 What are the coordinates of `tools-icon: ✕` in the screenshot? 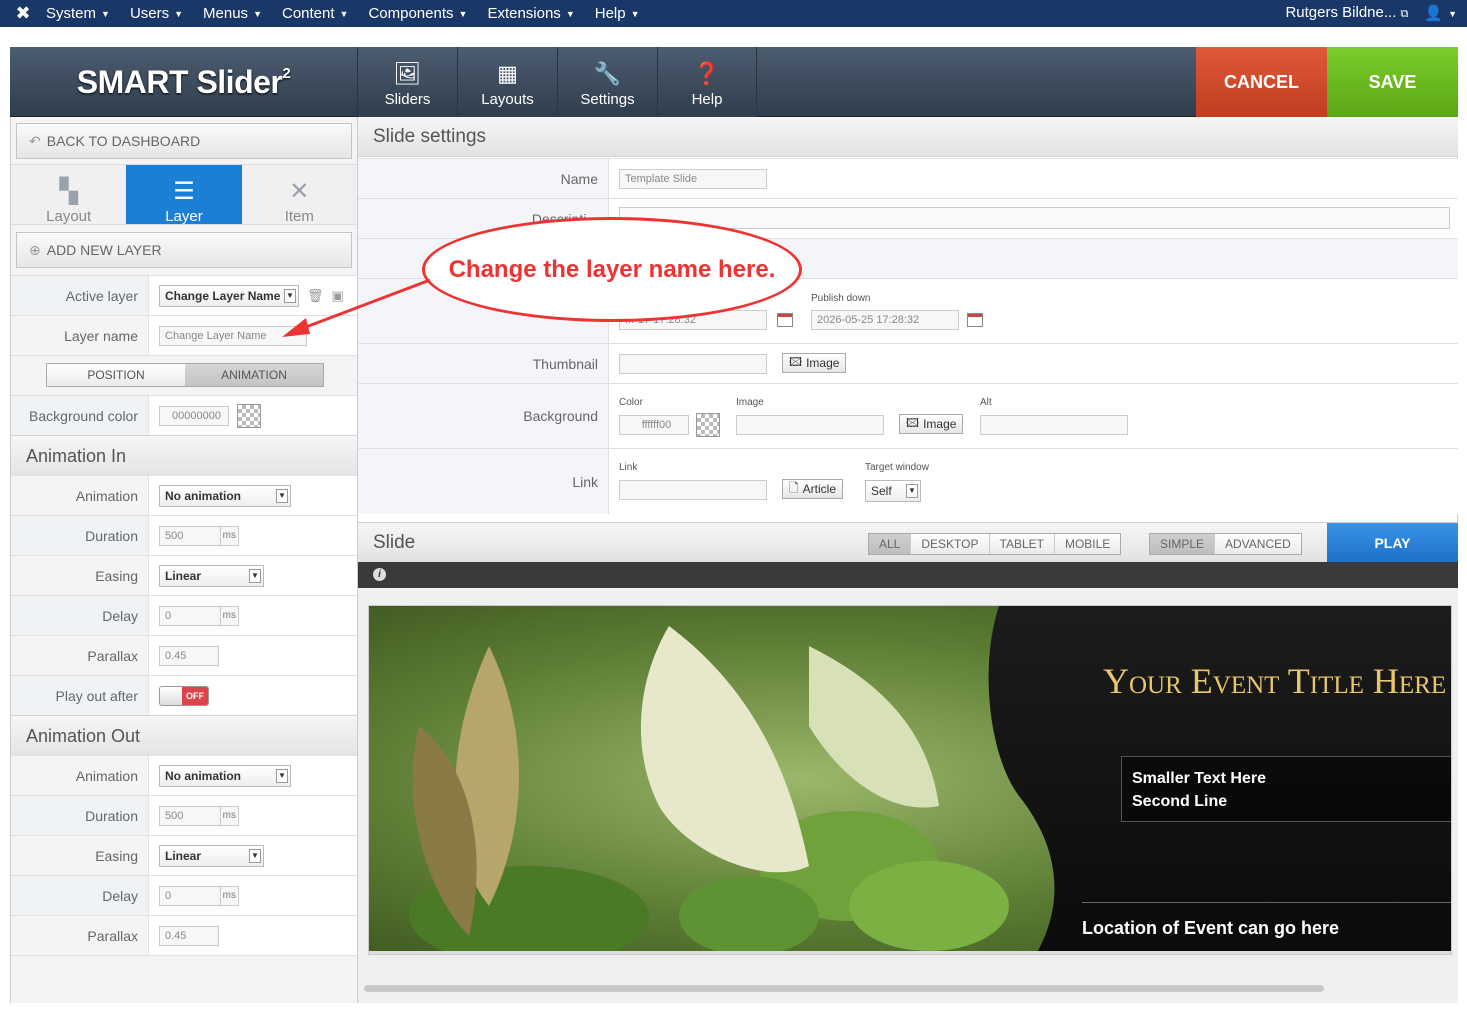 It's located at (299, 191).